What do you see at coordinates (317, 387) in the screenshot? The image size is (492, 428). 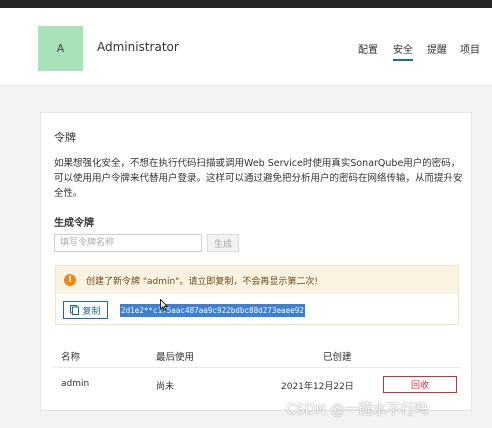 I see `created-cell: 2021年12月22日` at bounding box center [317, 387].